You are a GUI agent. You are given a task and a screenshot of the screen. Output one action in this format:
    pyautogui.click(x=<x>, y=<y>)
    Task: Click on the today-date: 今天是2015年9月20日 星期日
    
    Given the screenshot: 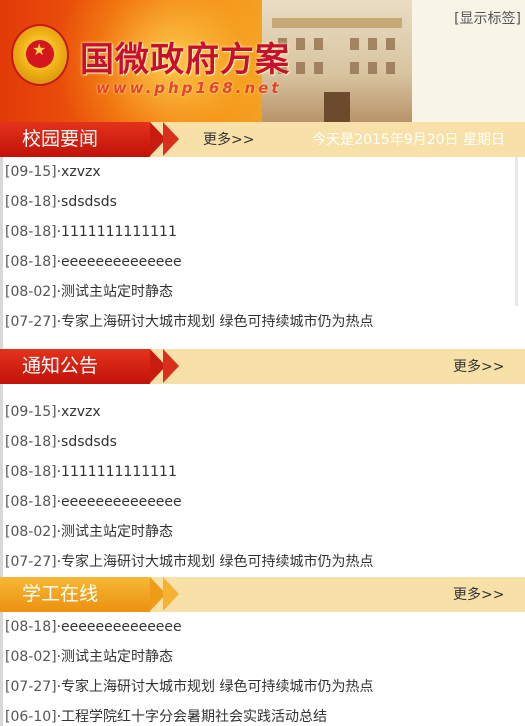 What is the action you would take?
    pyautogui.click(x=408, y=140)
    